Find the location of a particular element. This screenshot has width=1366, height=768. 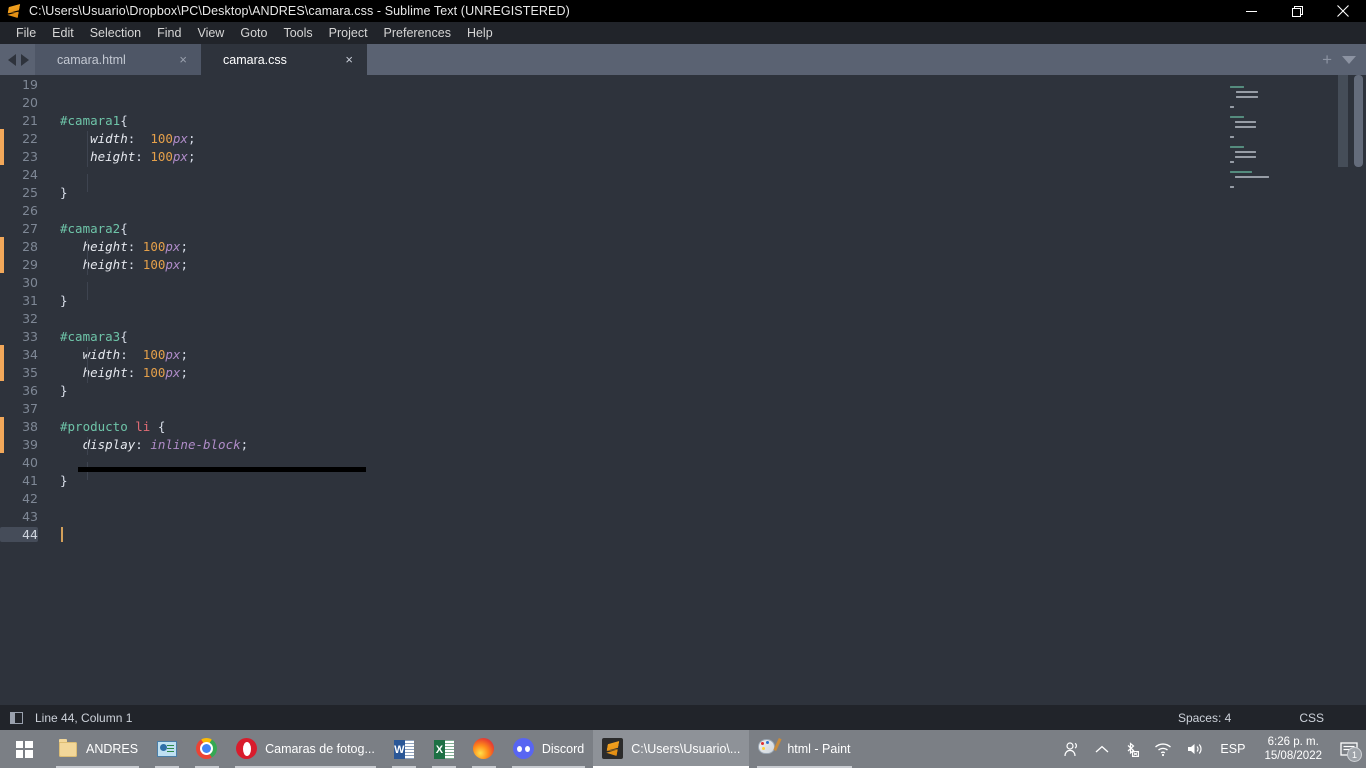

sublime-text-icon is located at coordinates (14, 11).